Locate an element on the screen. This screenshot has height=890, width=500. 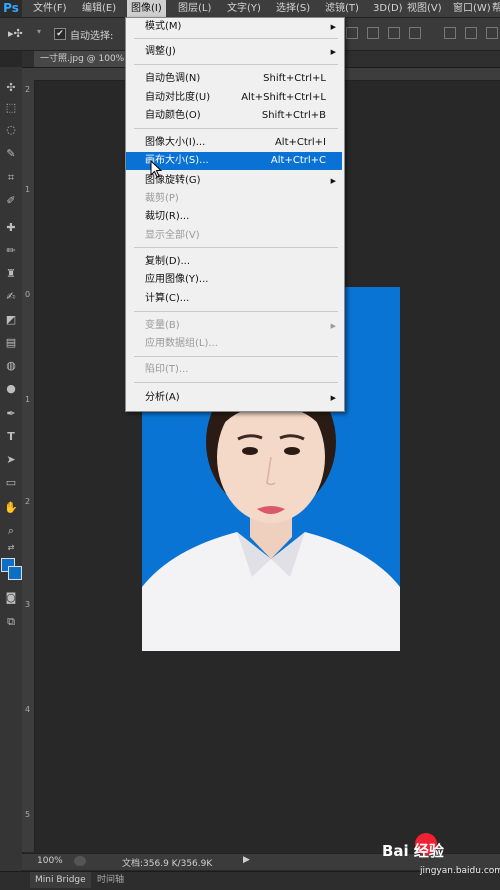
menu-3d: 3D(D) is located at coordinates (388, 8).